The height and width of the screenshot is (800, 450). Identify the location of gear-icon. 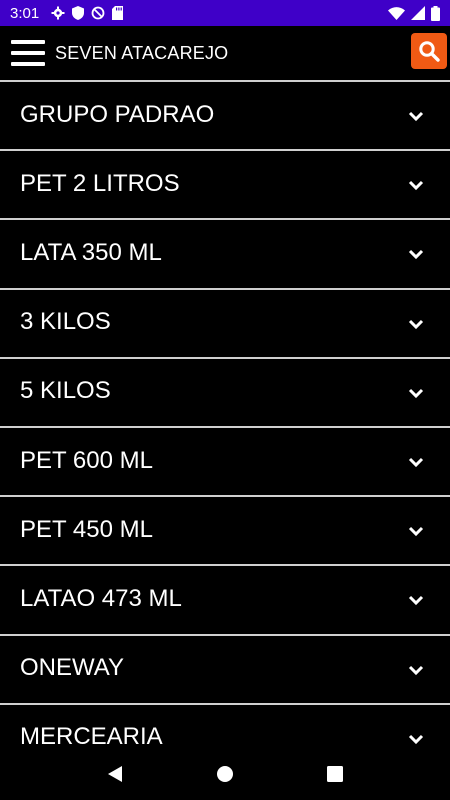
(58, 13).